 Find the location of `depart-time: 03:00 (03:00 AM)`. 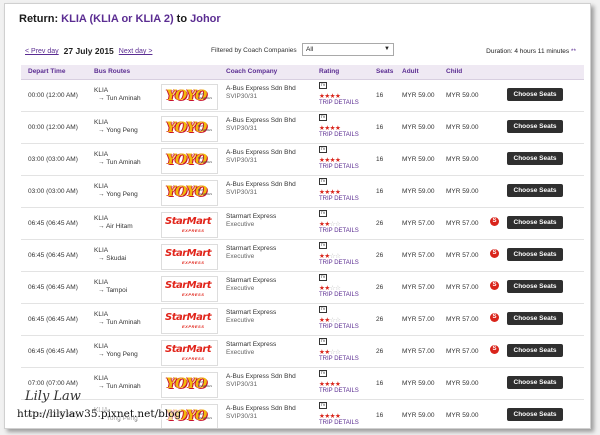

depart-time: 03:00 (03:00 AM) is located at coordinates (53, 191).